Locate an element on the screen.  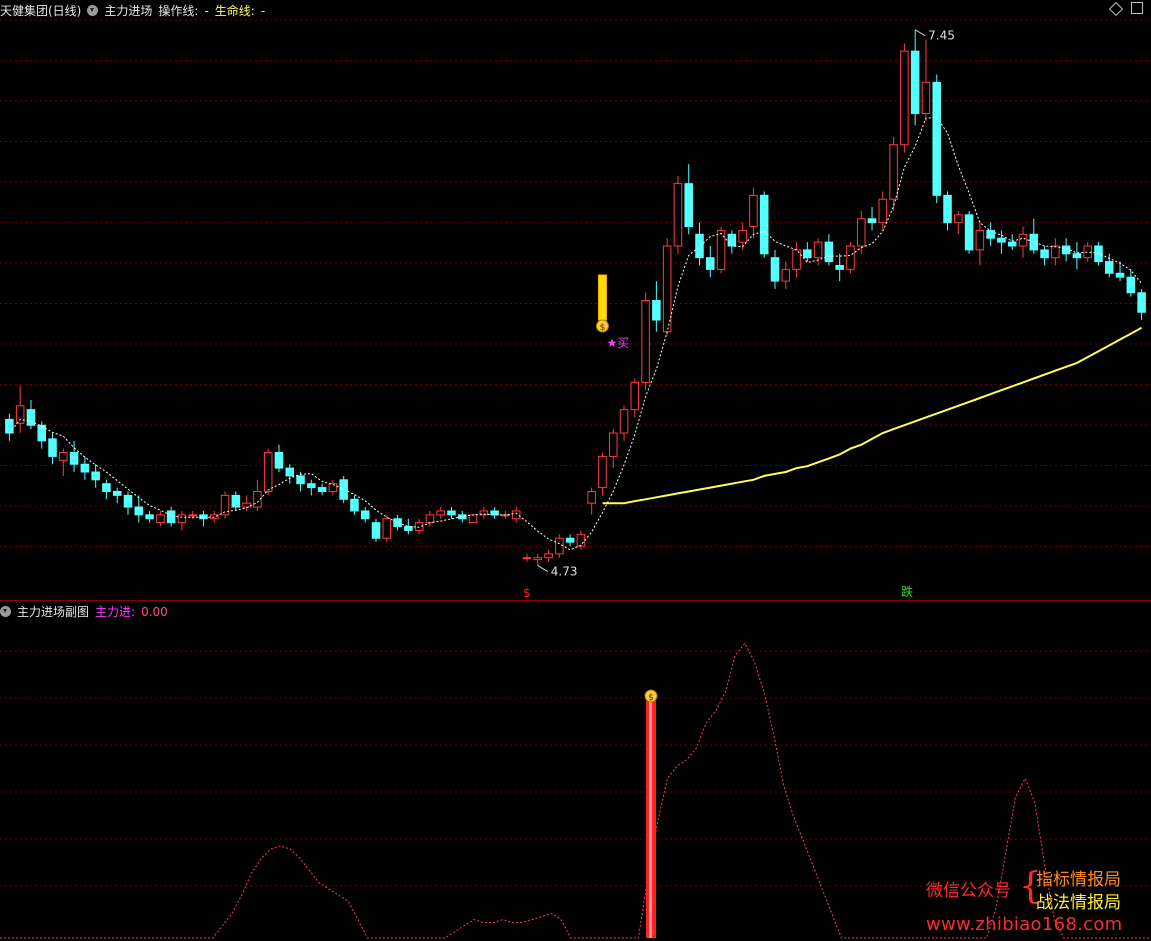
sub-indicator-name: 主力进场副图 is located at coordinates (53, 612).